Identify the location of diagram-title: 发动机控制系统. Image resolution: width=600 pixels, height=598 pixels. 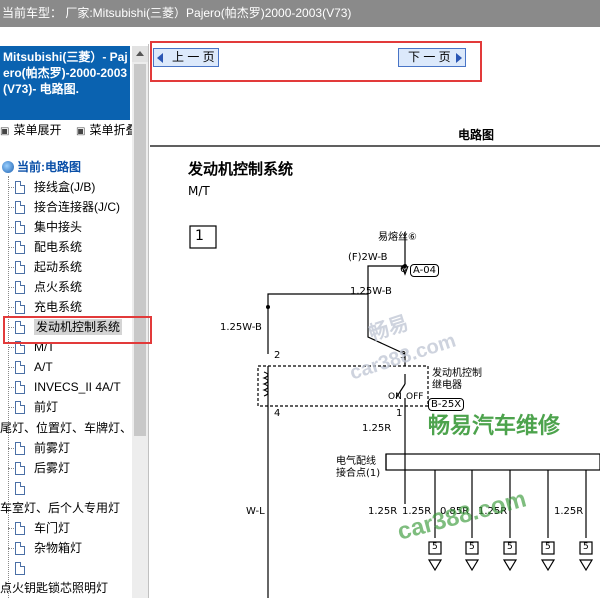
(241, 169).